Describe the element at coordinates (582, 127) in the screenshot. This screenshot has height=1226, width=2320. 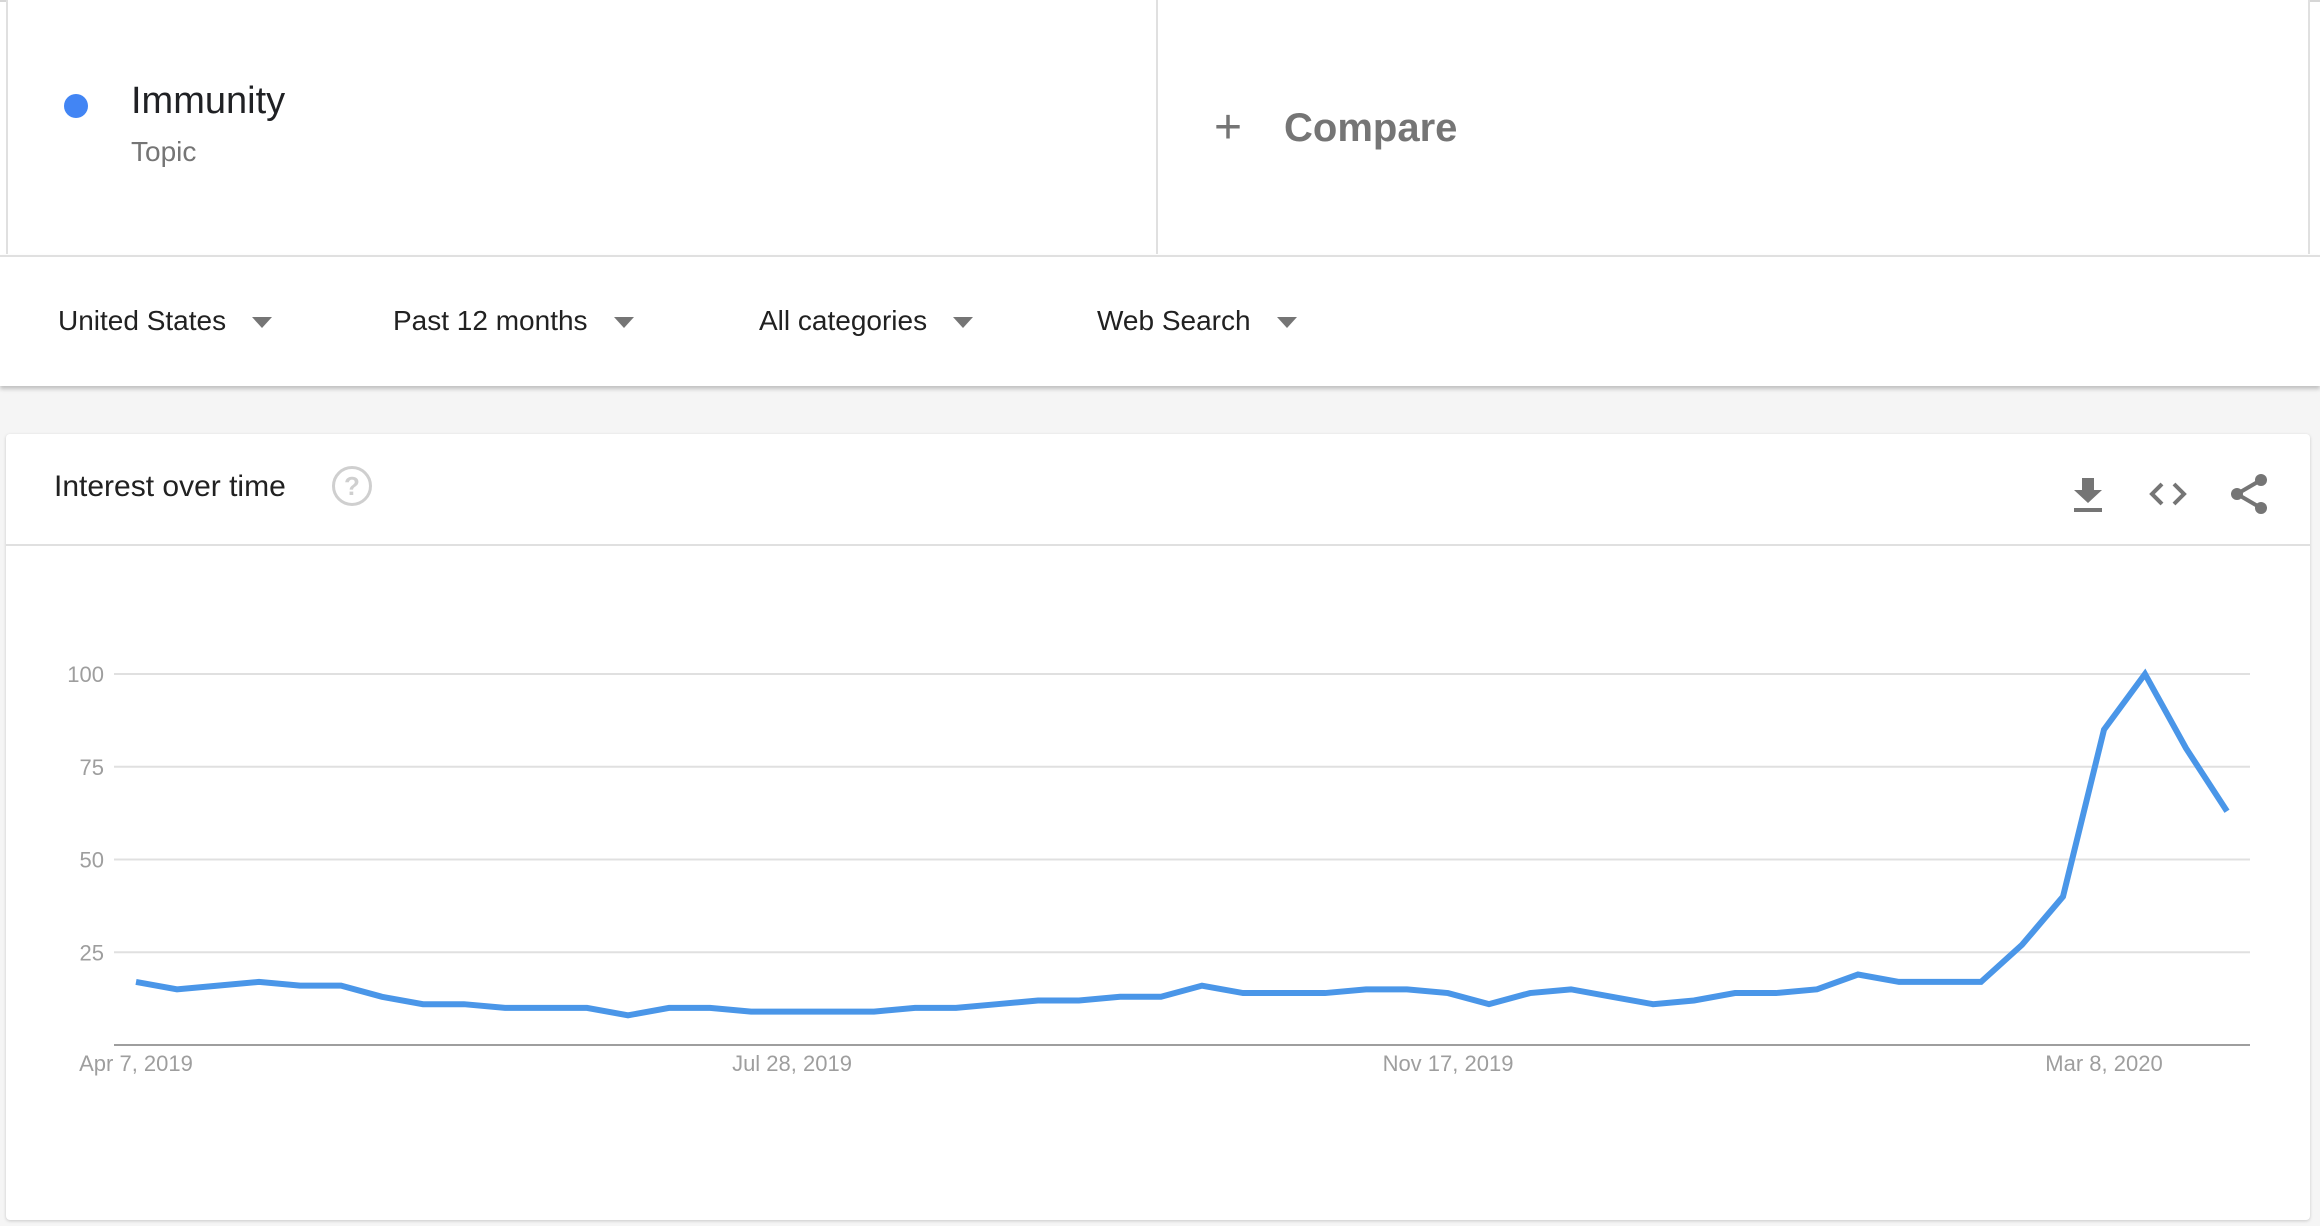
I see `search-term-card: Immunity Topic` at that location.